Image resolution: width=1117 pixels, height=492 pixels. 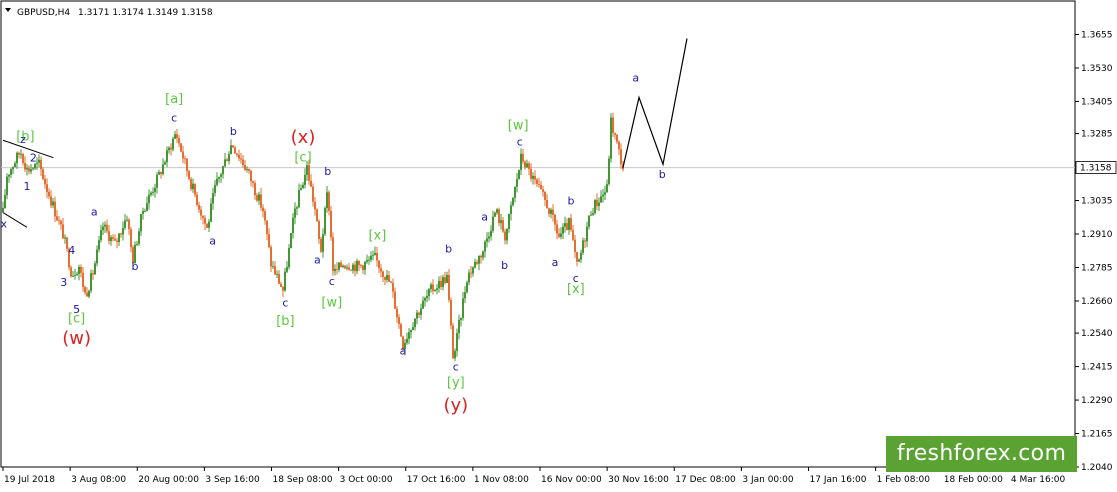 I want to click on y-tick-label: 1.3655, so click(x=1097, y=35).